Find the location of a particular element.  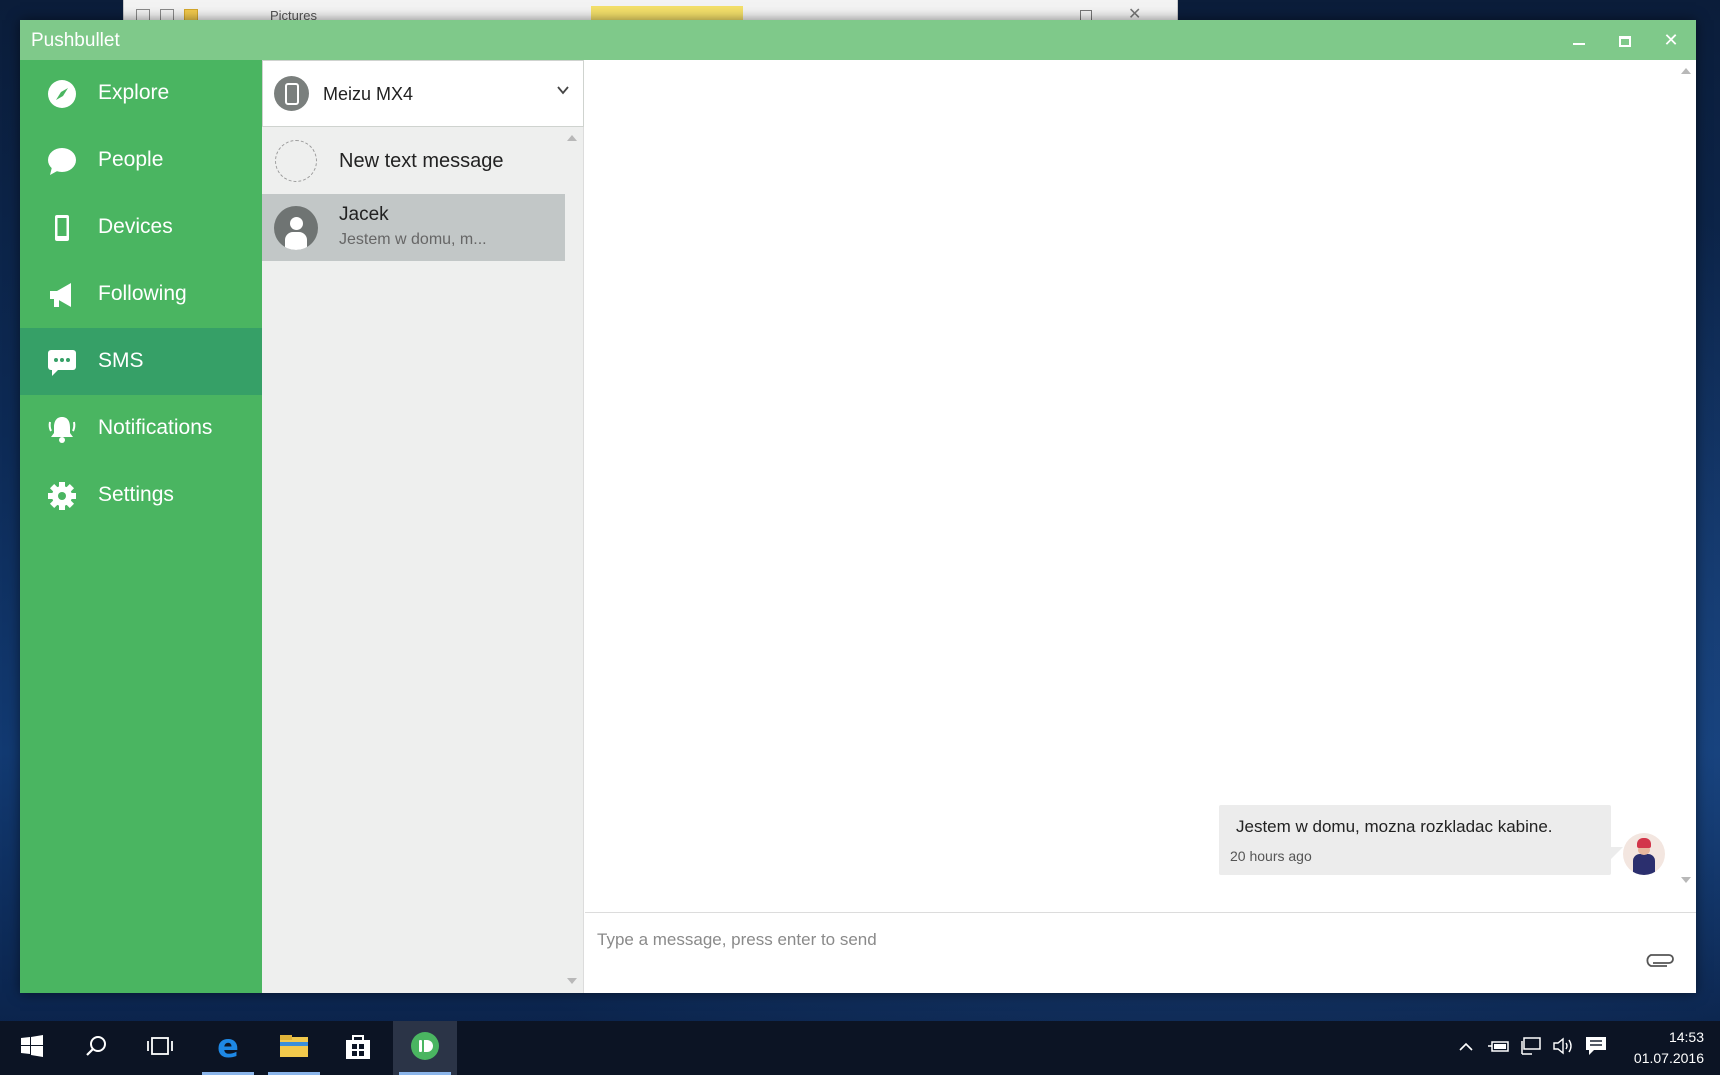

message-text: Jestem w domu, mozna rozkladac kabine. is located at coordinates (1394, 826).